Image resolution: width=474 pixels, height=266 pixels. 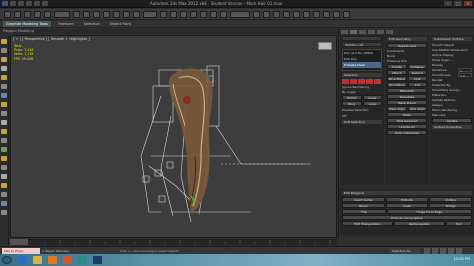 I want to click on render-production-icon, so click(x=346, y=14).